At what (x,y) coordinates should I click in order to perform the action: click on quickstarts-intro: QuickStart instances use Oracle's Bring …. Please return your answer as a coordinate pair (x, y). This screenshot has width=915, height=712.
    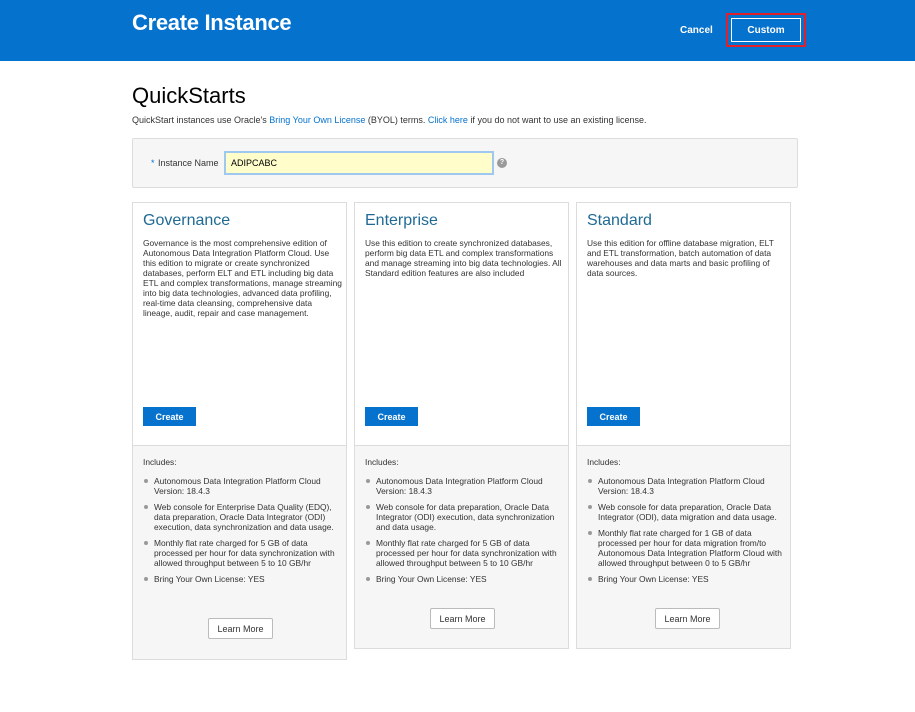
    Looking at the image, I should click on (389, 120).